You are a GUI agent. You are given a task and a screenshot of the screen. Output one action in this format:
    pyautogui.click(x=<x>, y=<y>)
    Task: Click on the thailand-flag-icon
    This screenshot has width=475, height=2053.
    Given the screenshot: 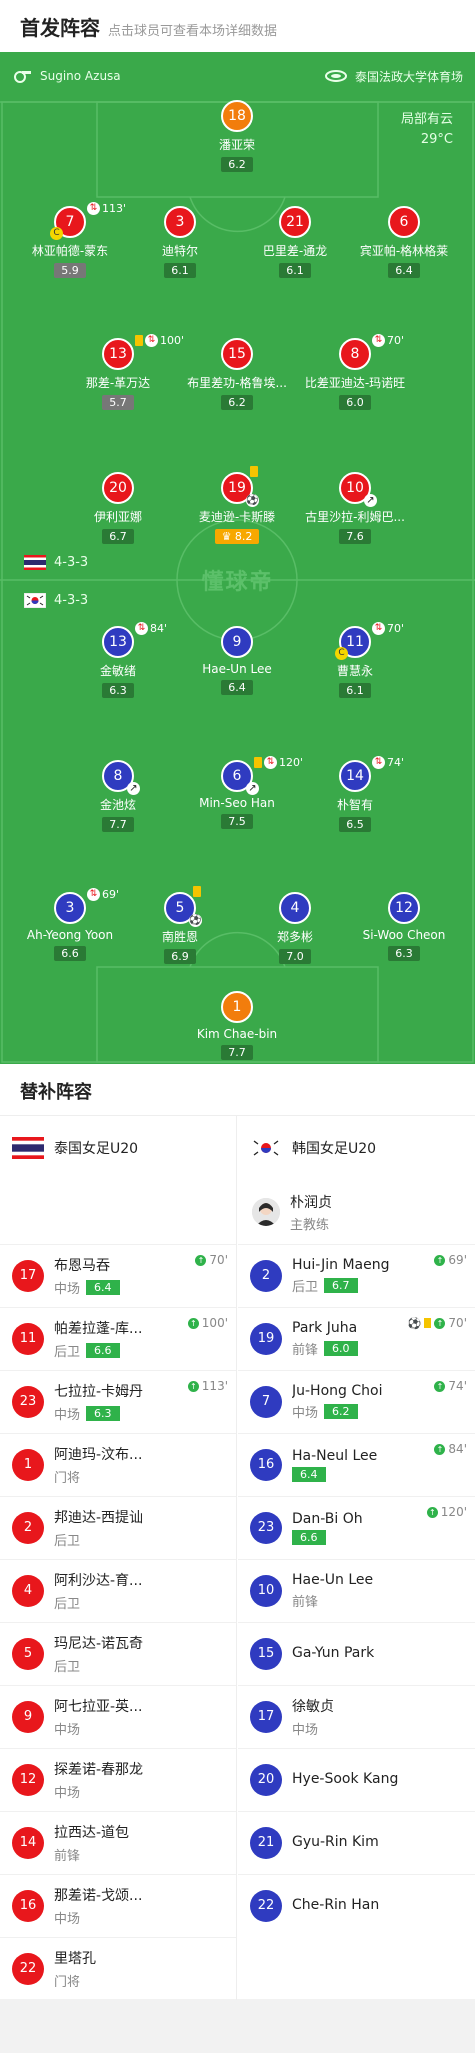 What is the action you would take?
    pyautogui.click(x=28, y=1148)
    